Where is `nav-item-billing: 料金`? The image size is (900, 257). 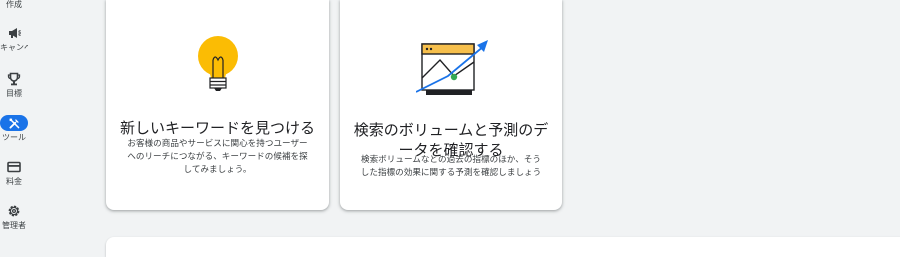
nav-item-billing: 料金 is located at coordinates (14, 173).